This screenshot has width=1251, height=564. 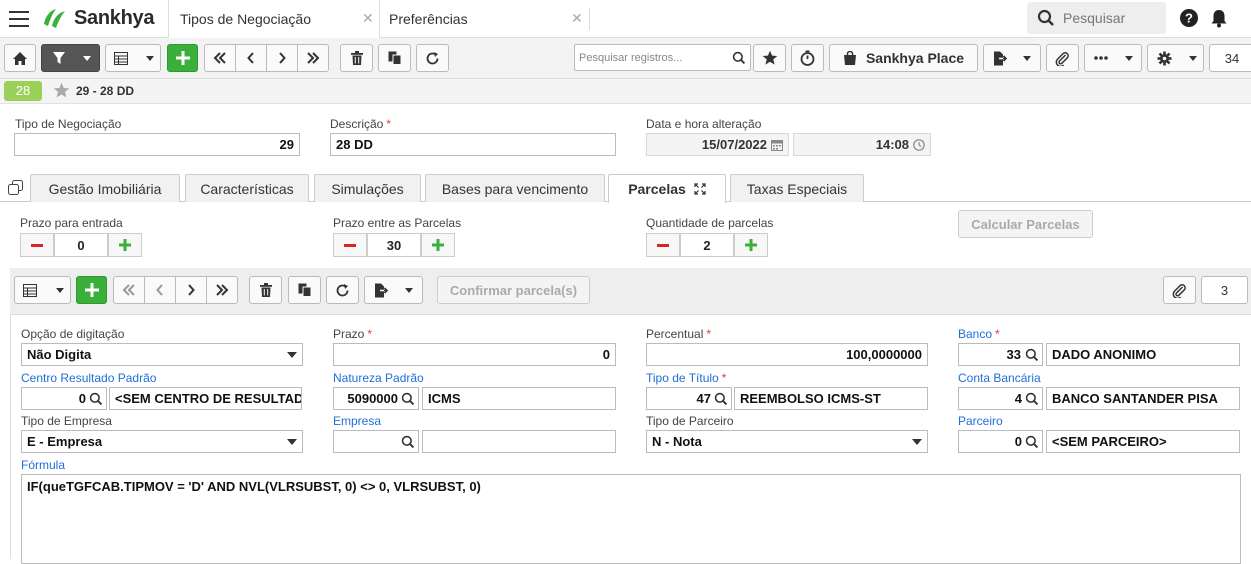 What do you see at coordinates (1000, 354) in the screenshot?
I see `banco-code-field: 33` at bounding box center [1000, 354].